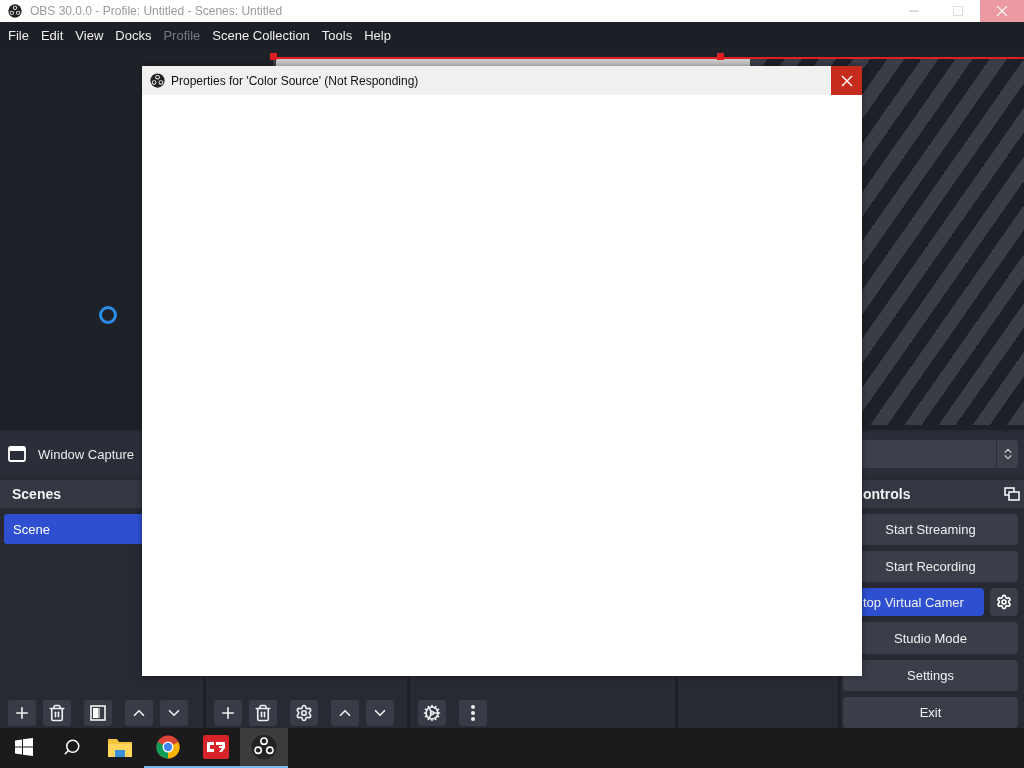  I want to click on filter-icon, so click(98, 713).